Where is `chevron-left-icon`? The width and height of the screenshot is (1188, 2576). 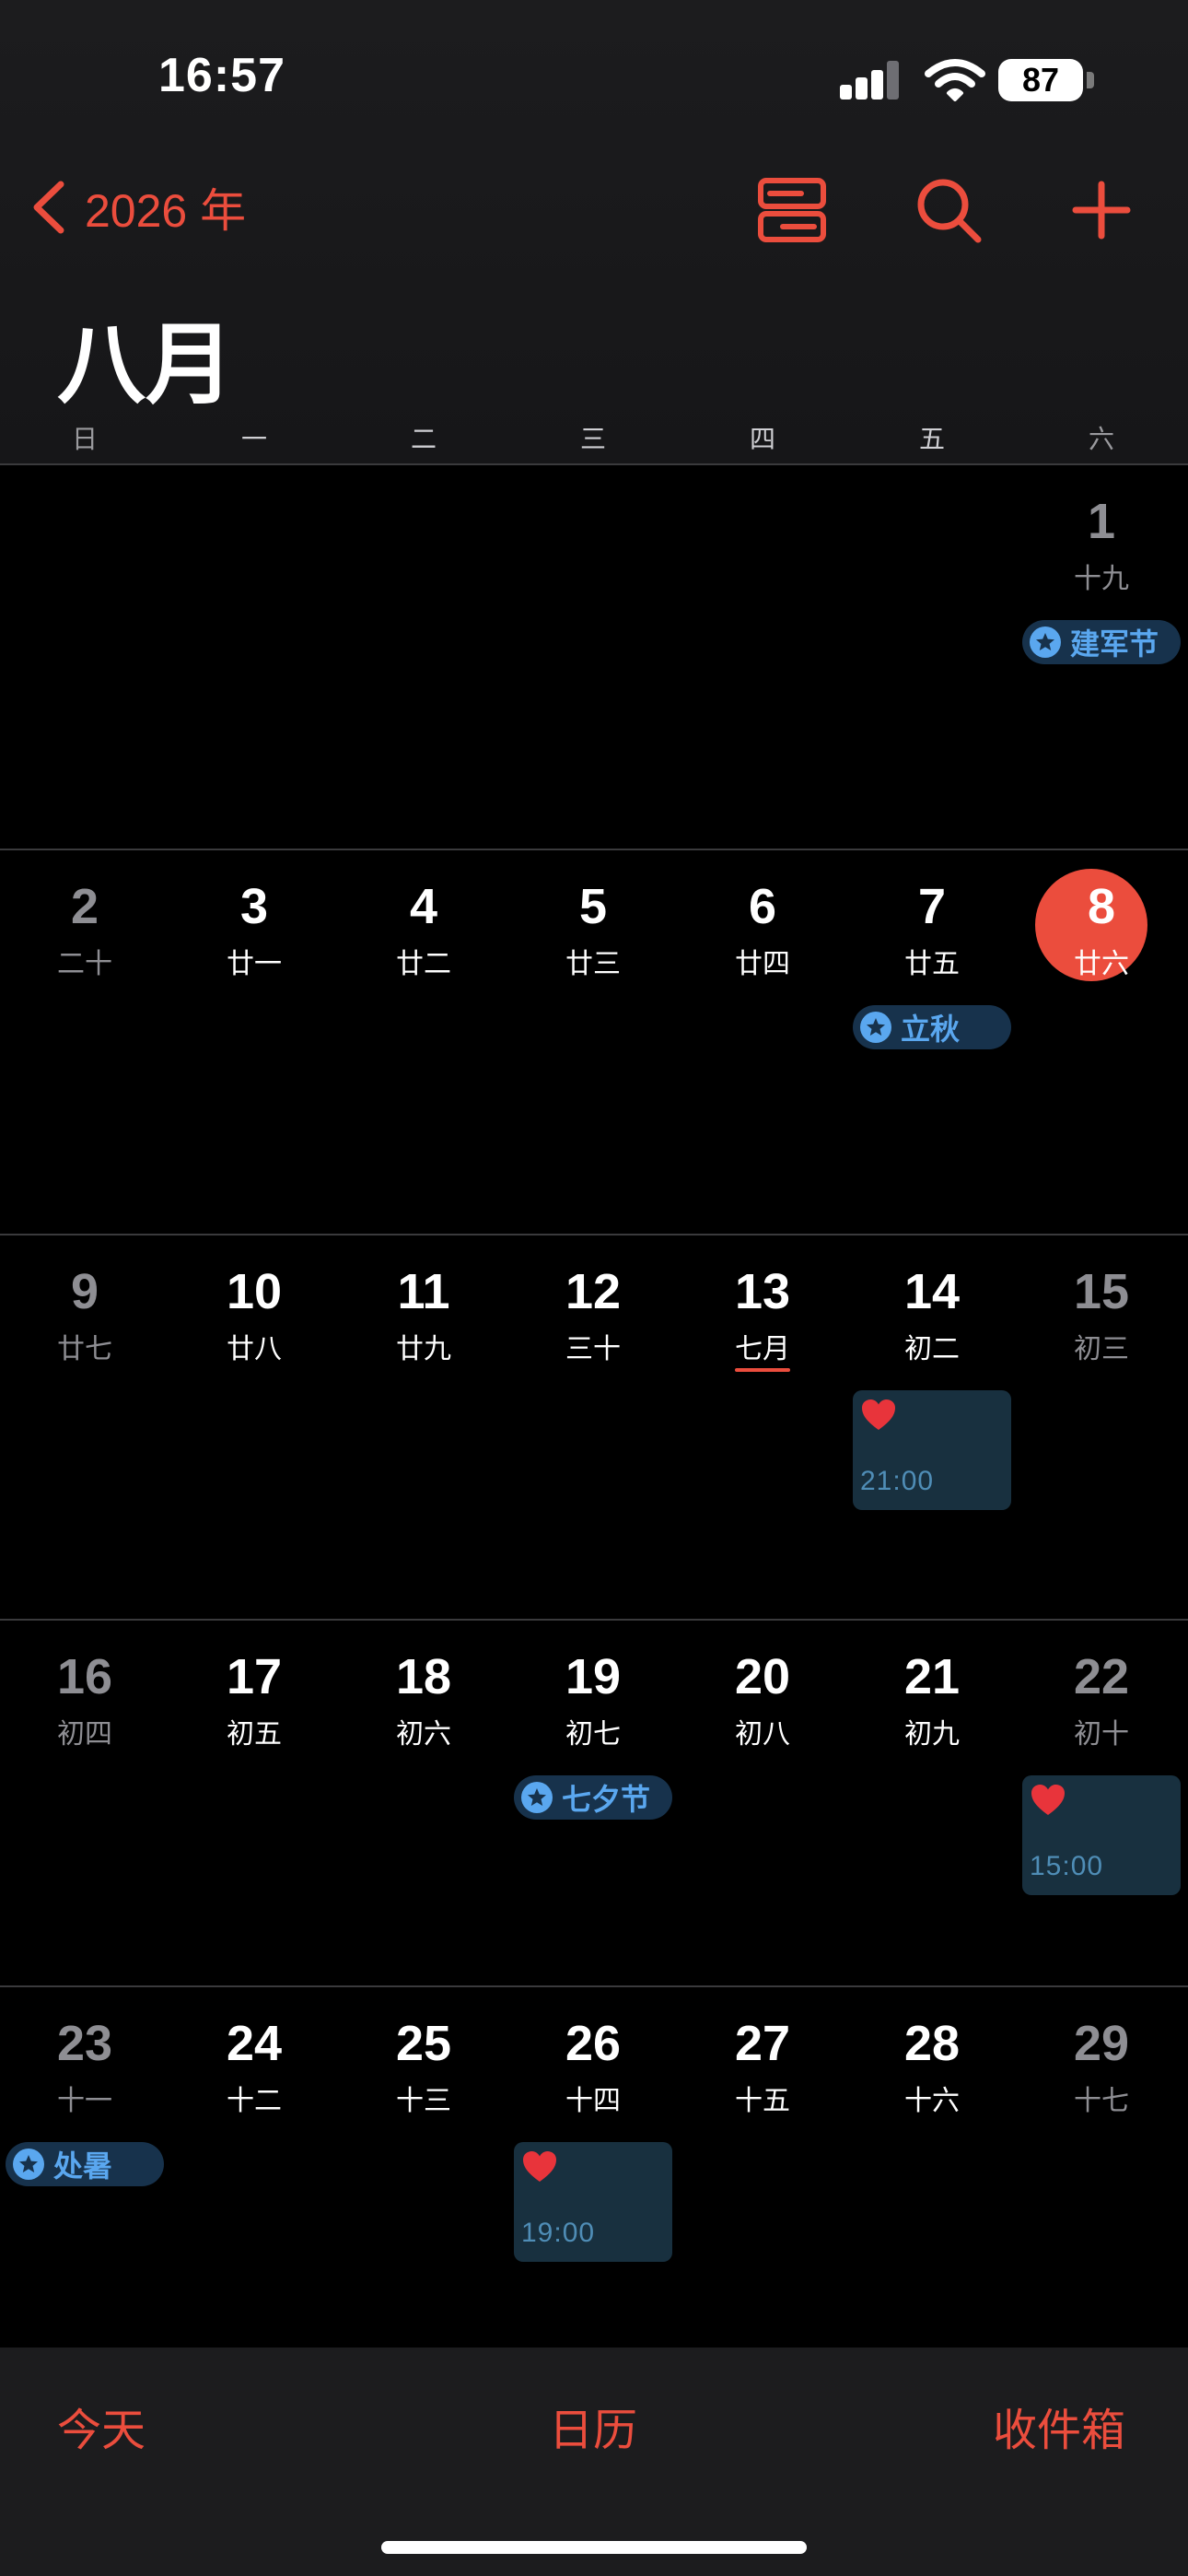 chevron-left-icon is located at coordinates (48, 207).